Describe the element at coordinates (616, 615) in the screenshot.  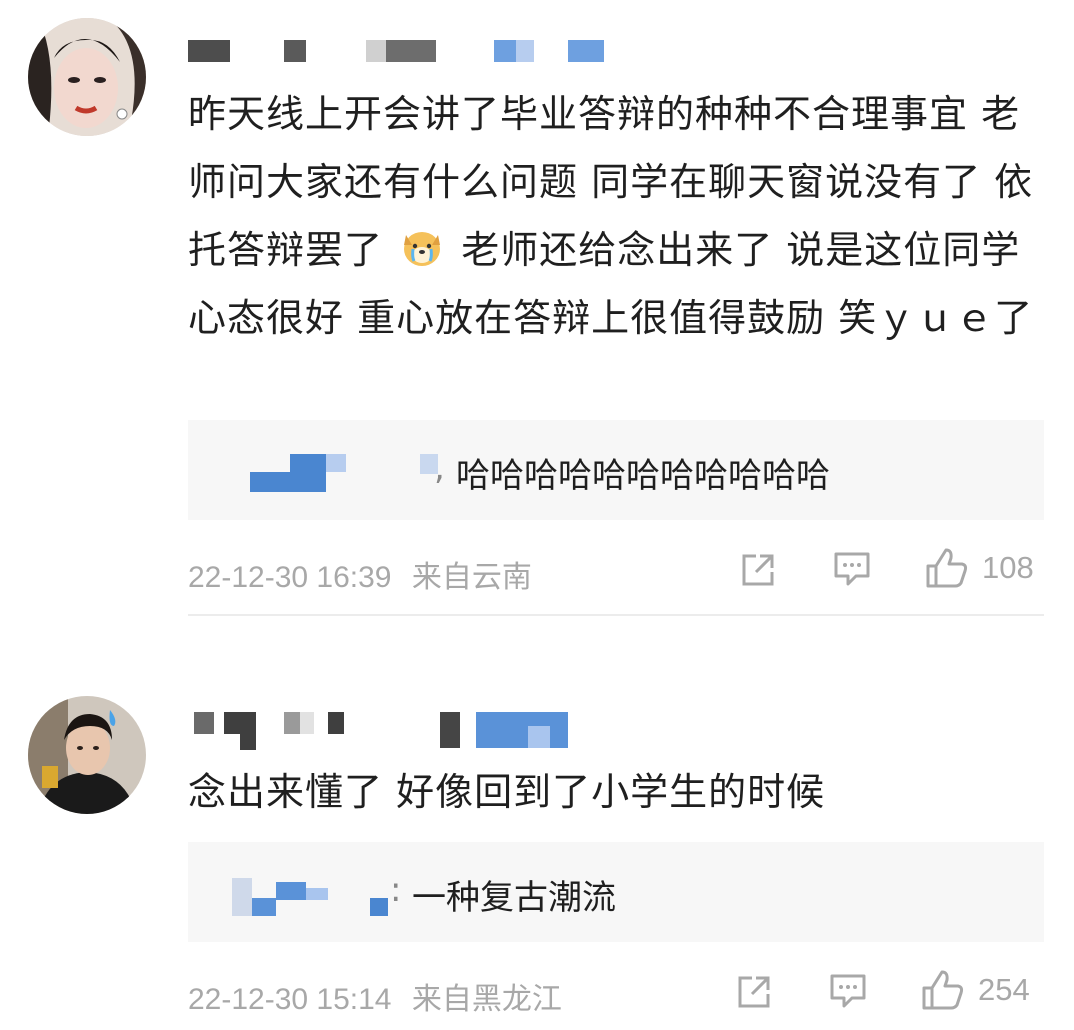
I see `divider` at that location.